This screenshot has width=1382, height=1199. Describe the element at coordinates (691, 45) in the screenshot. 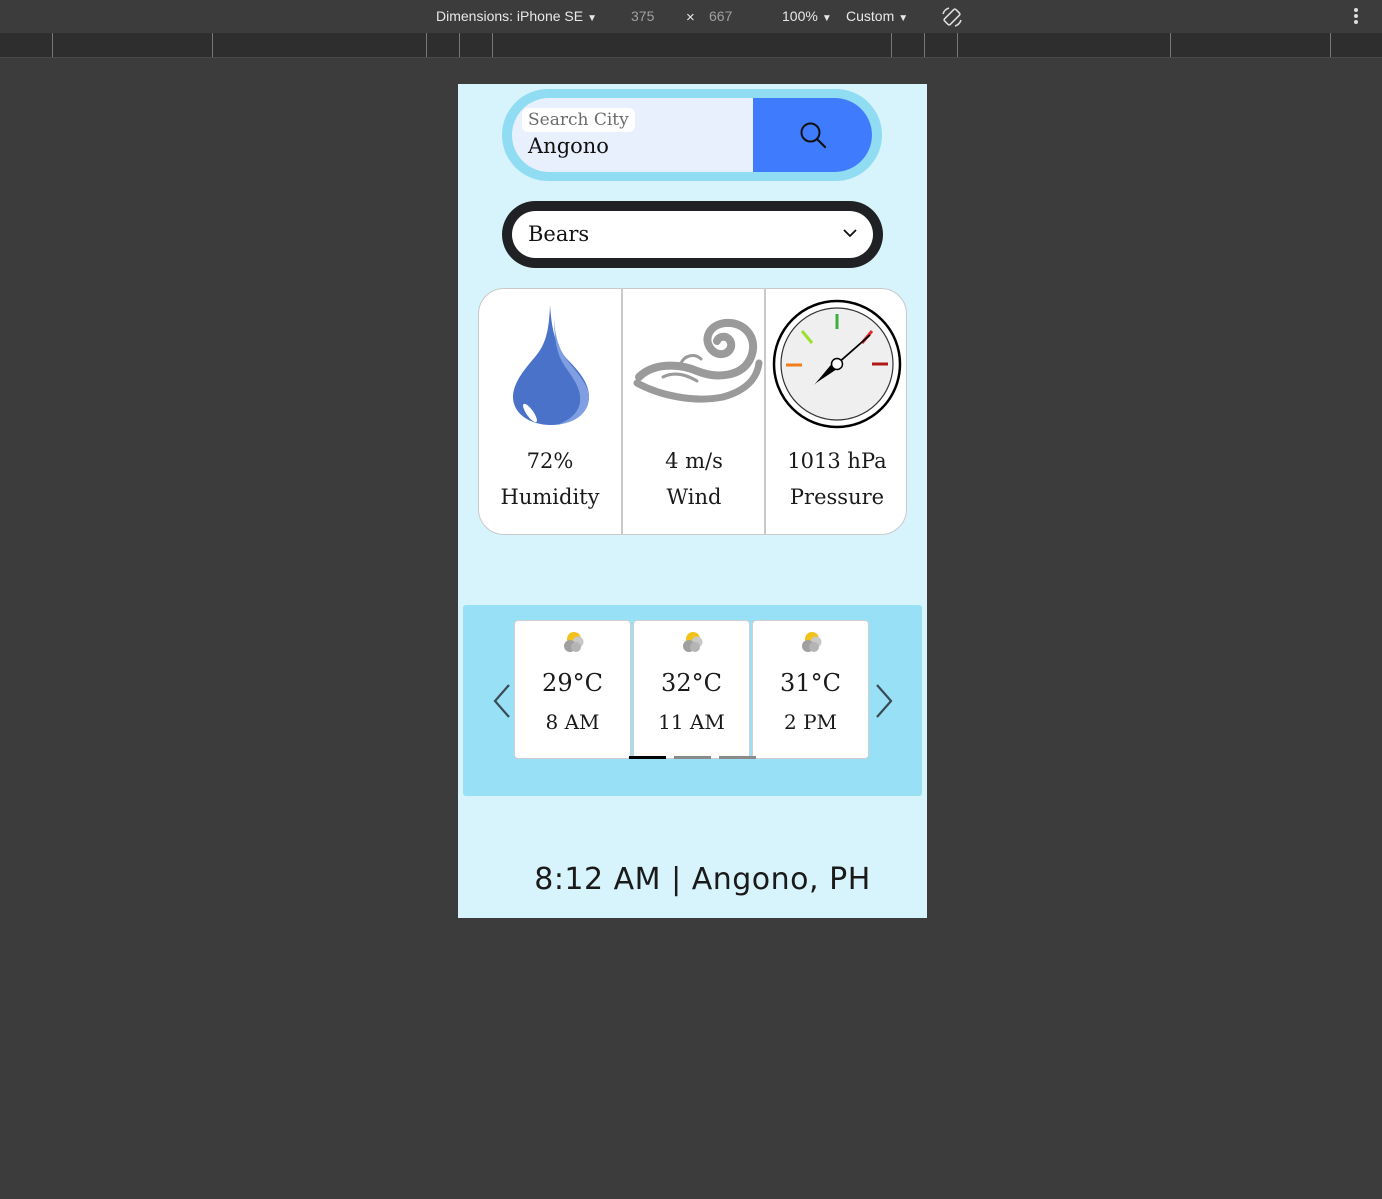

I see `media-query-ruler` at that location.